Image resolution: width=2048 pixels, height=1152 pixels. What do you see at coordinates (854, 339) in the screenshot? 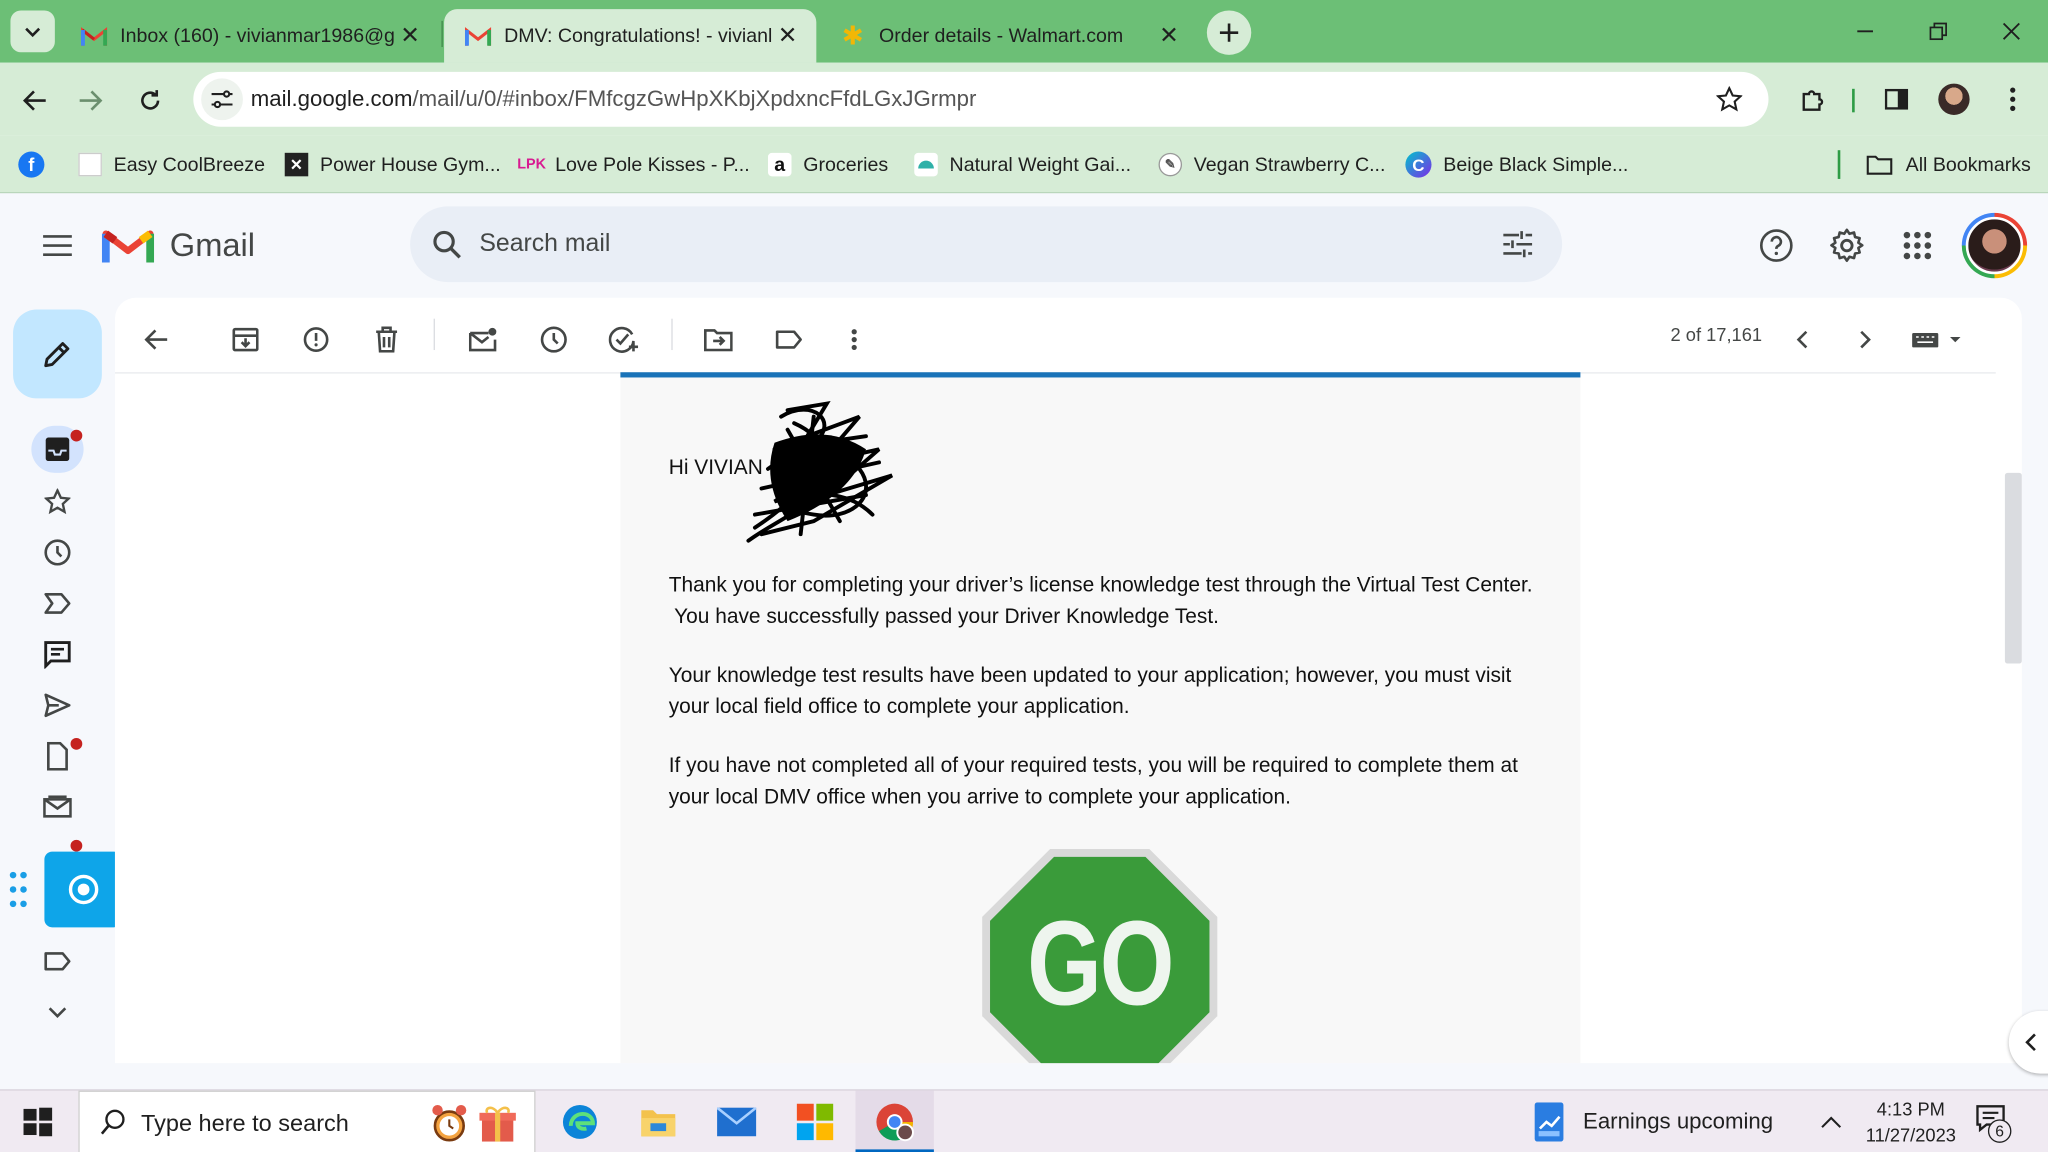
I see `more-options-button` at bounding box center [854, 339].